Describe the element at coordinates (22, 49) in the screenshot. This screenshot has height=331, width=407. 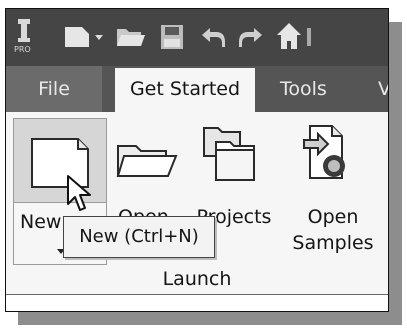
I see `pro-logo-text: PRO` at that location.